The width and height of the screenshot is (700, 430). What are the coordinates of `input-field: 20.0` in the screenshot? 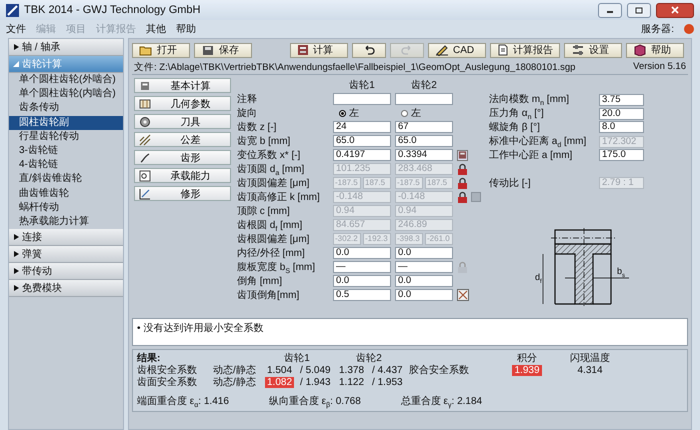 It's located at (621, 114).